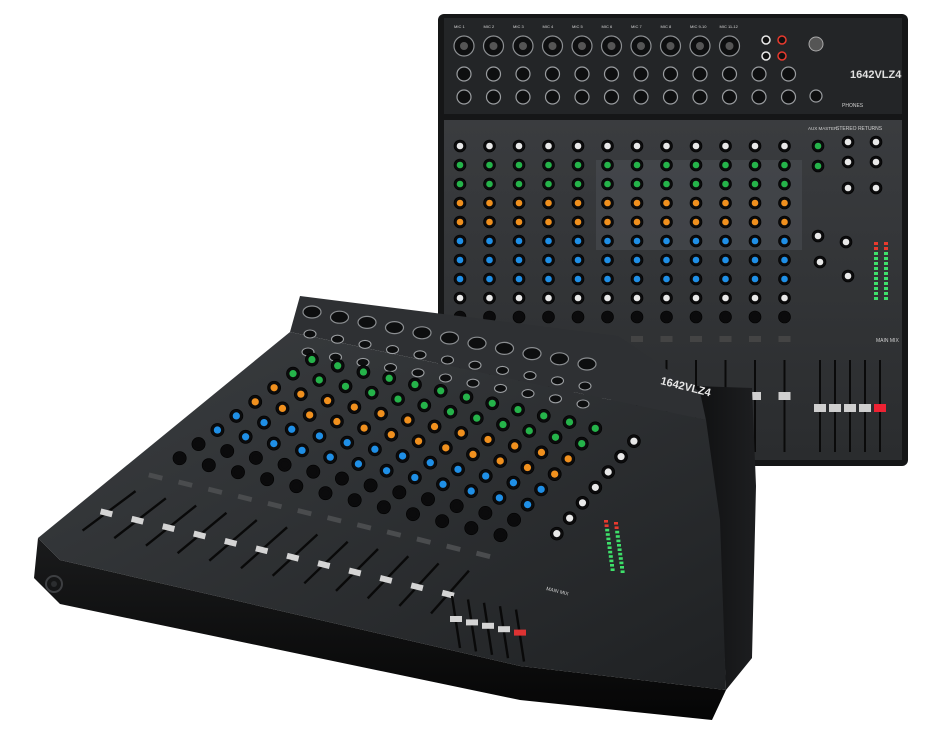  Describe the element at coordinates (577, 26) in the screenshot. I see `channel-top-label: MIC 5` at that location.